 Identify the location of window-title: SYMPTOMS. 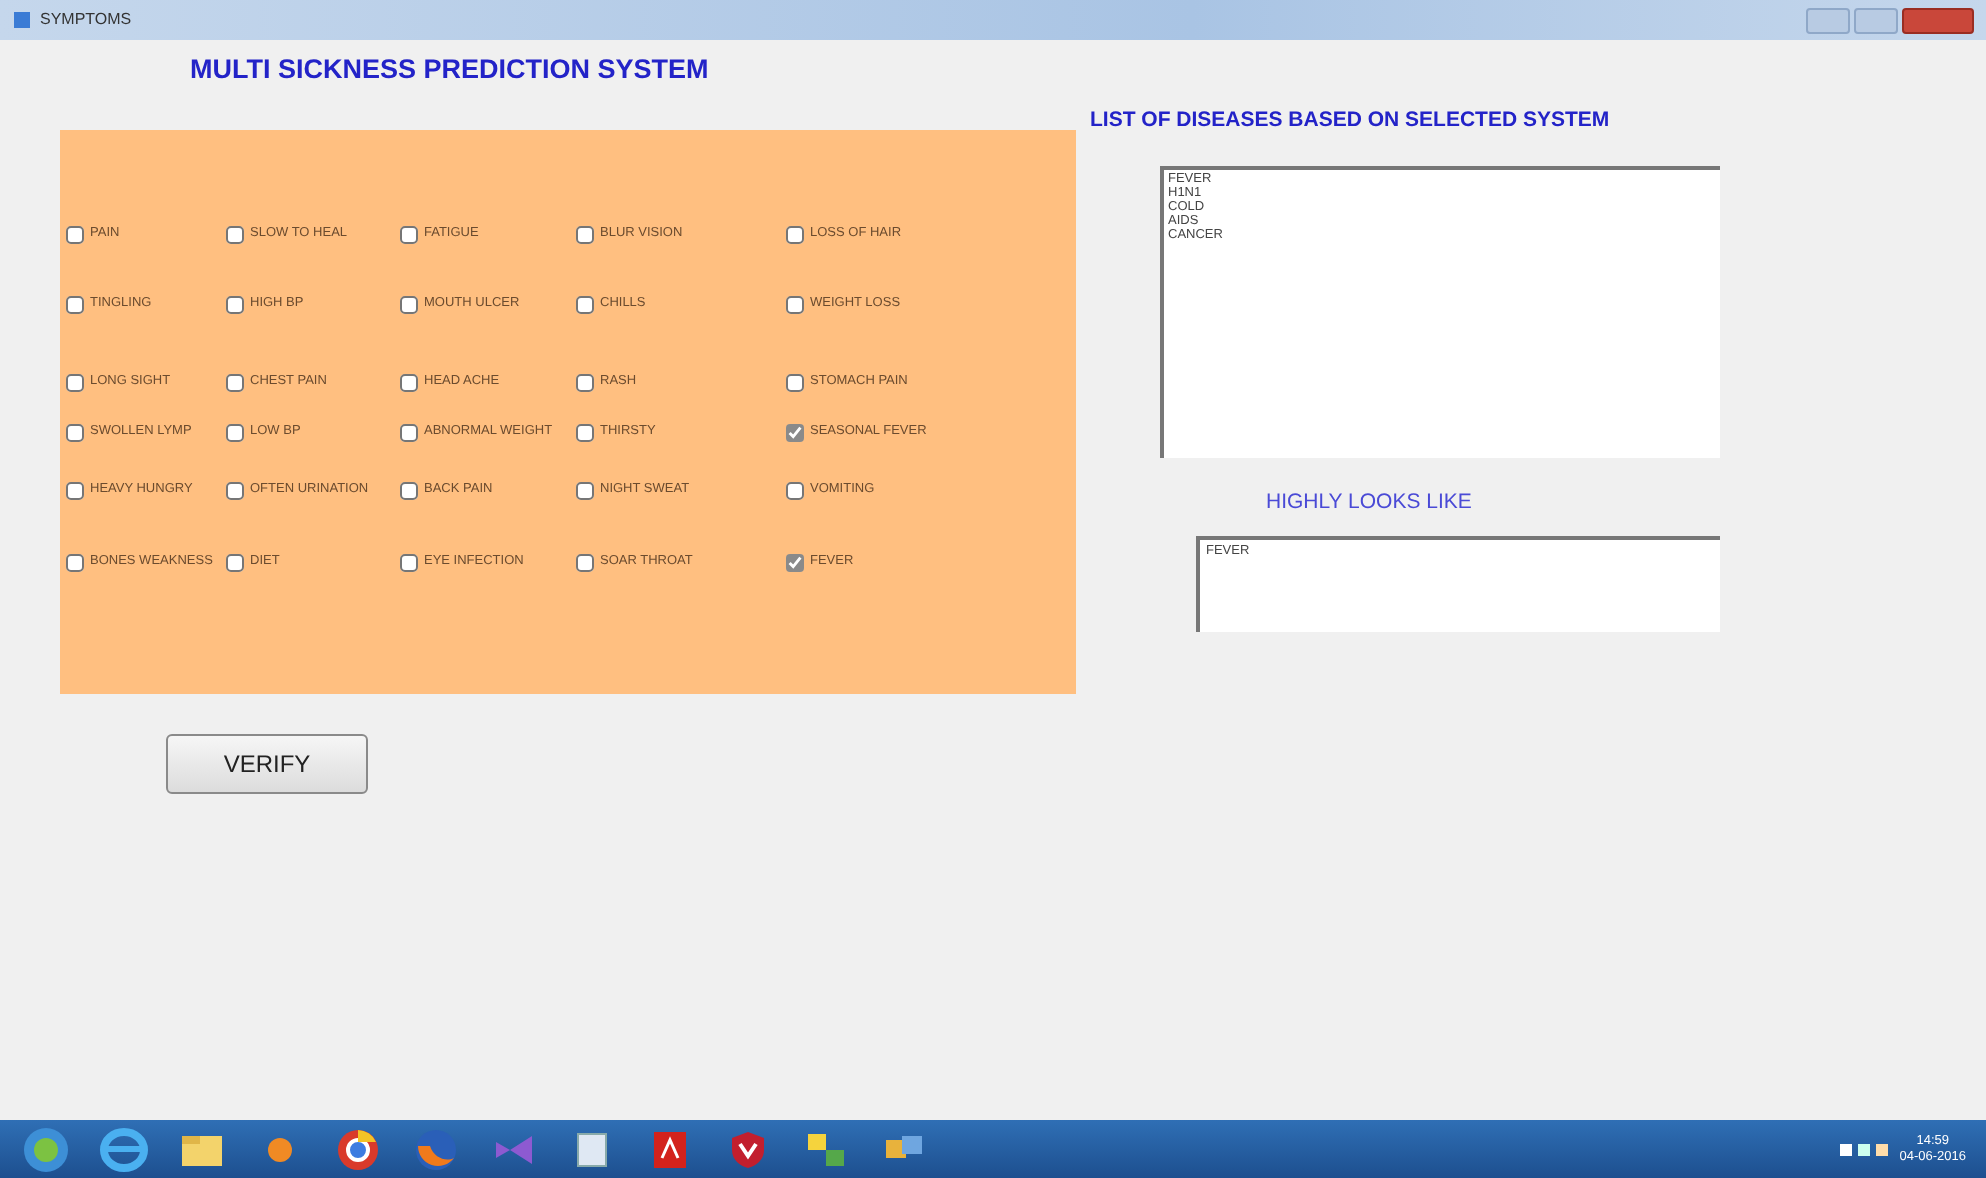
(86, 20).